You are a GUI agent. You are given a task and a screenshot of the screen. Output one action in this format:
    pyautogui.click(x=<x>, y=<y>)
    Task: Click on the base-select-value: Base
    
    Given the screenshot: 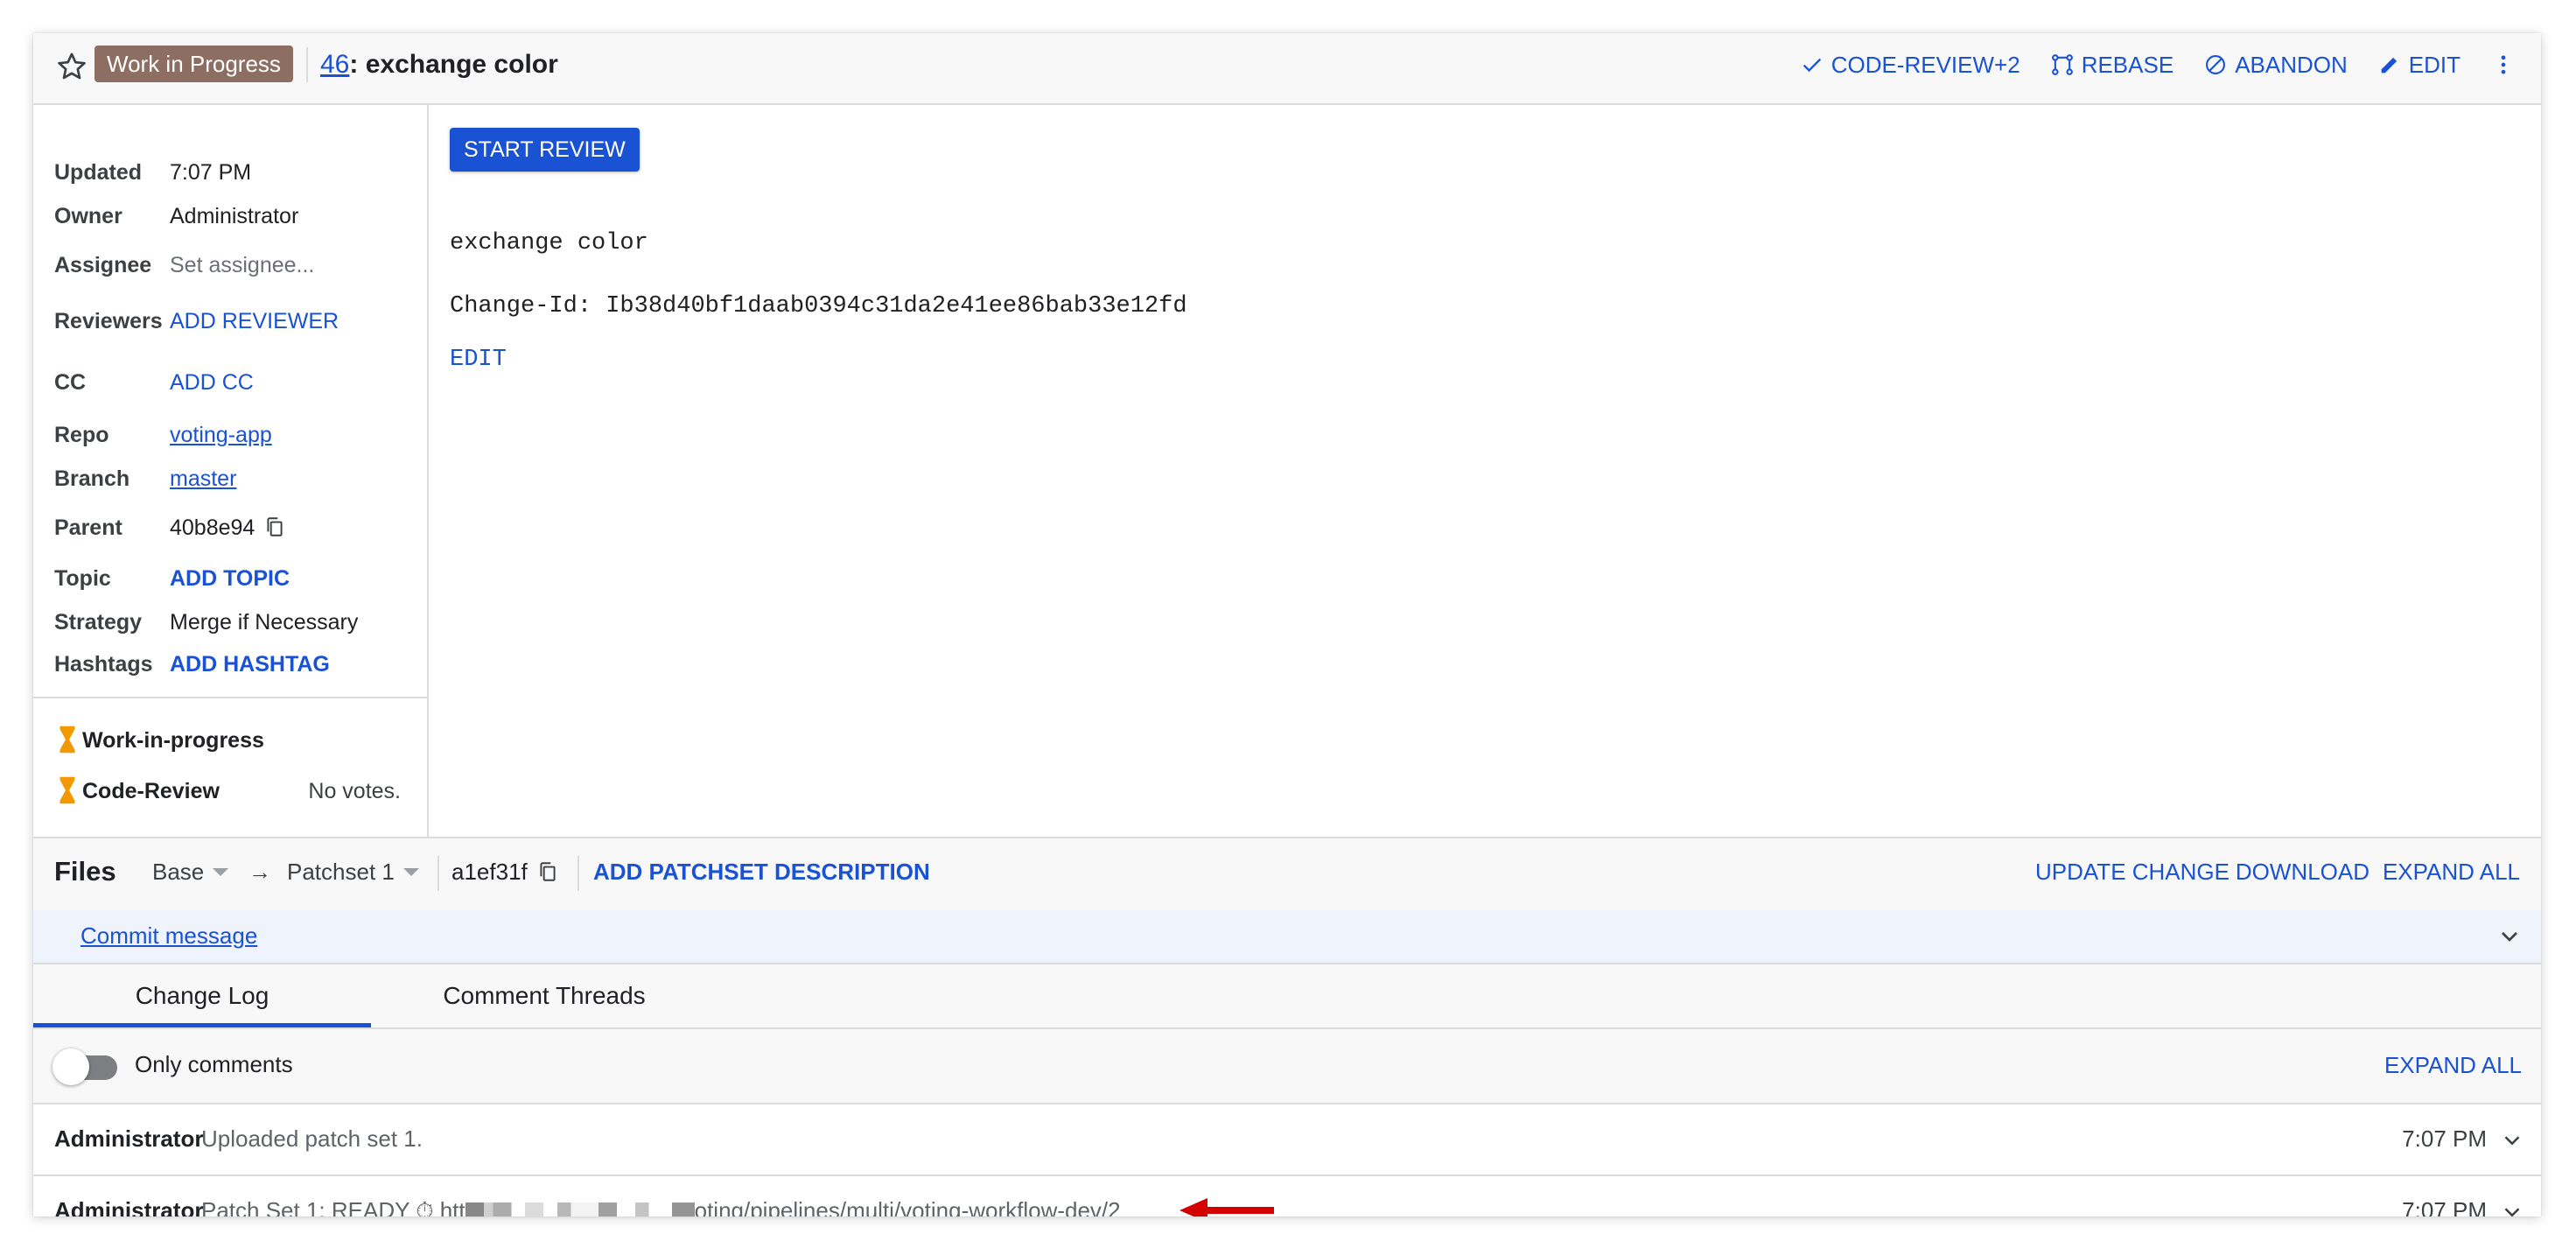 What is the action you would take?
    pyautogui.click(x=178, y=872)
    